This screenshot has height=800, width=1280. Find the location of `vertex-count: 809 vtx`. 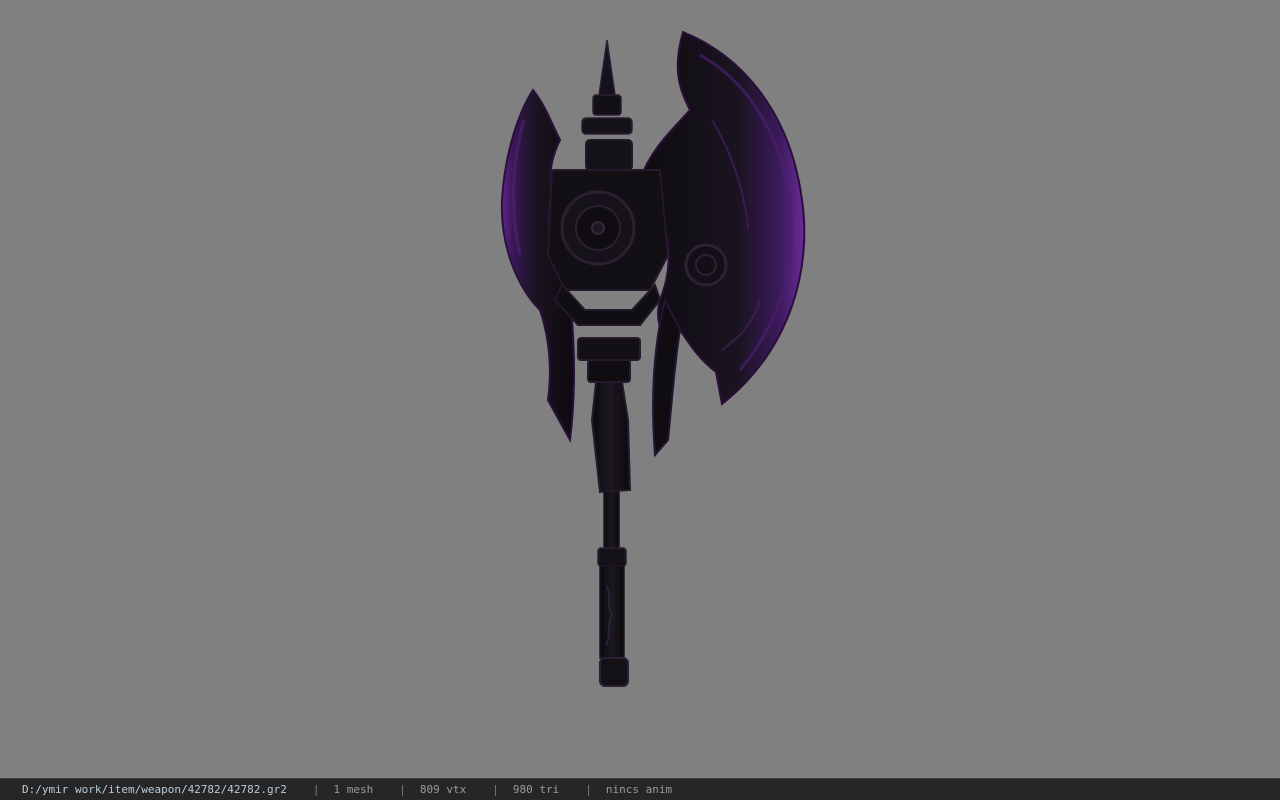

vertex-count: 809 vtx is located at coordinates (443, 789).